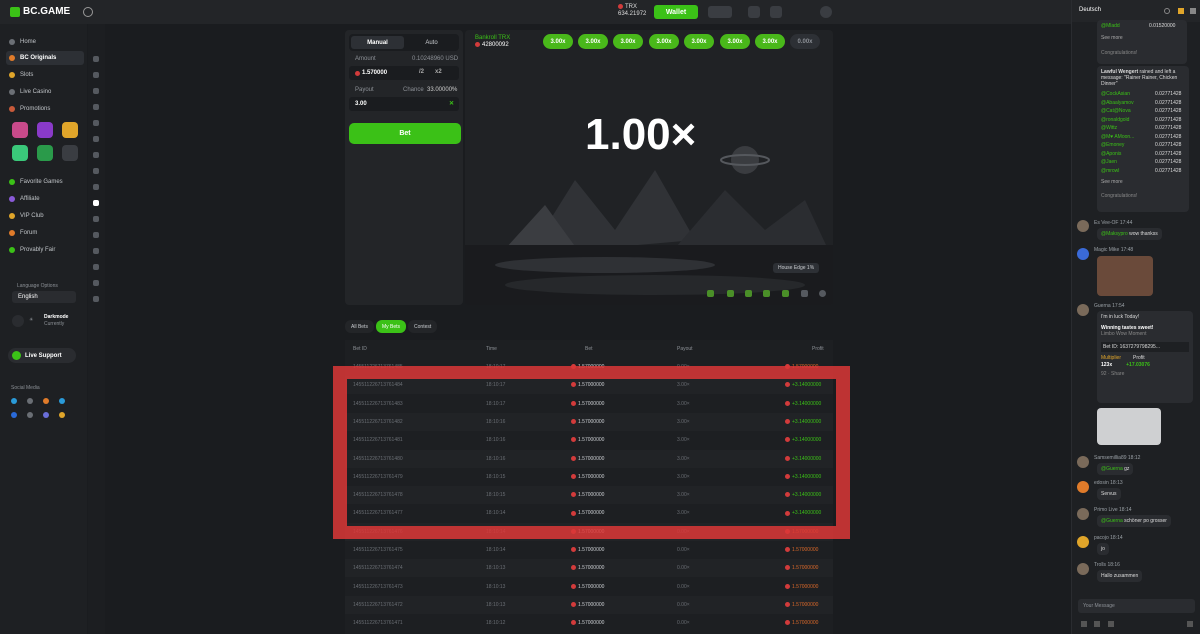 The image size is (1200, 634). What do you see at coordinates (1084, 624) in the screenshot?
I see `emoji-icon` at bounding box center [1084, 624].